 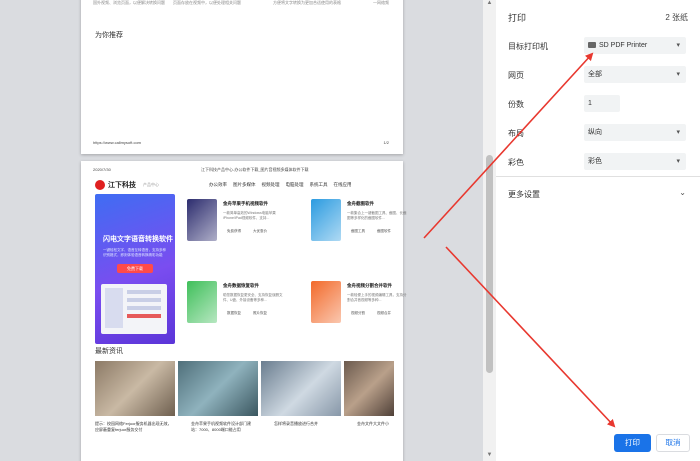 I want to click on product-name: 金舟数据恢复软件, so click(x=241, y=285).